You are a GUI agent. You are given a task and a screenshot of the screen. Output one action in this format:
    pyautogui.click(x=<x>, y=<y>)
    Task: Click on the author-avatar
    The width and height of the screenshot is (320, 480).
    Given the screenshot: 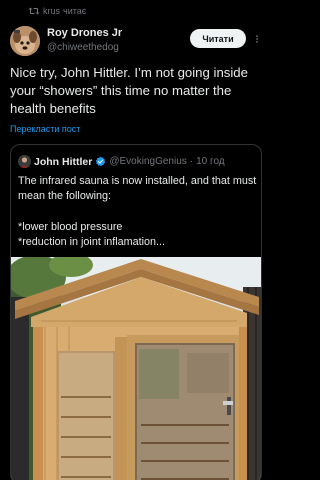 What is the action you would take?
    pyautogui.click(x=25, y=41)
    